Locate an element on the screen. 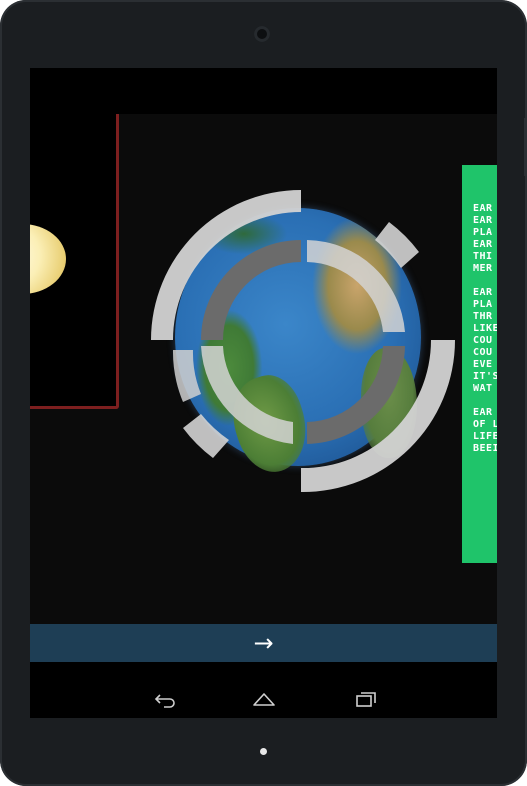 The width and height of the screenshot is (527, 786). outer-ring-segment-bottom-right is located at coordinates (378, 416).